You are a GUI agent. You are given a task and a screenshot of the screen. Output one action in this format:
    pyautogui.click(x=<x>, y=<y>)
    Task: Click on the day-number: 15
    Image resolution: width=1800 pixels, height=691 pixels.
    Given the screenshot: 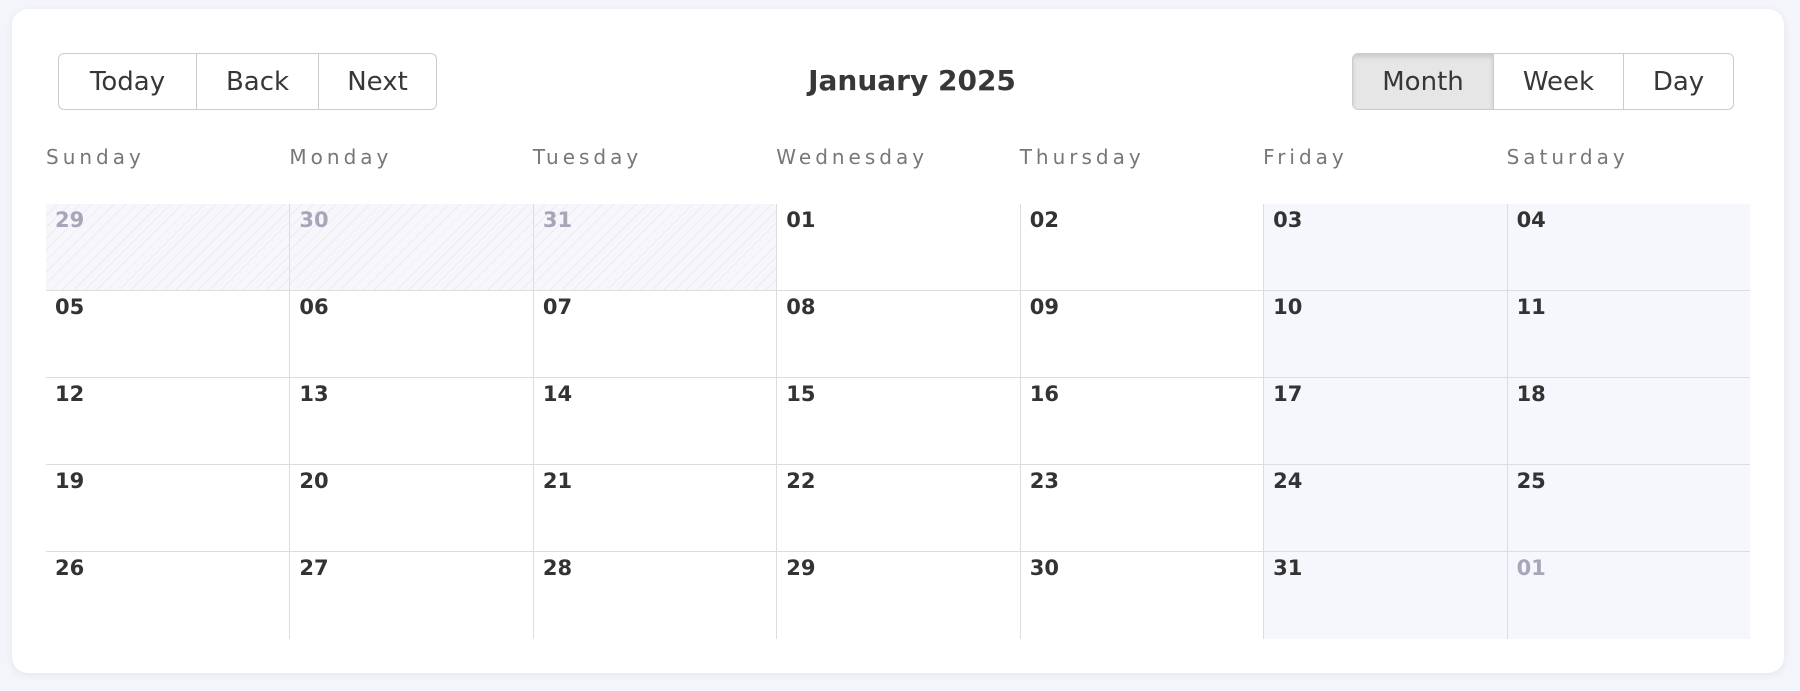 What is the action you would take?
    pyautogui.click(x=800, y=394)
    